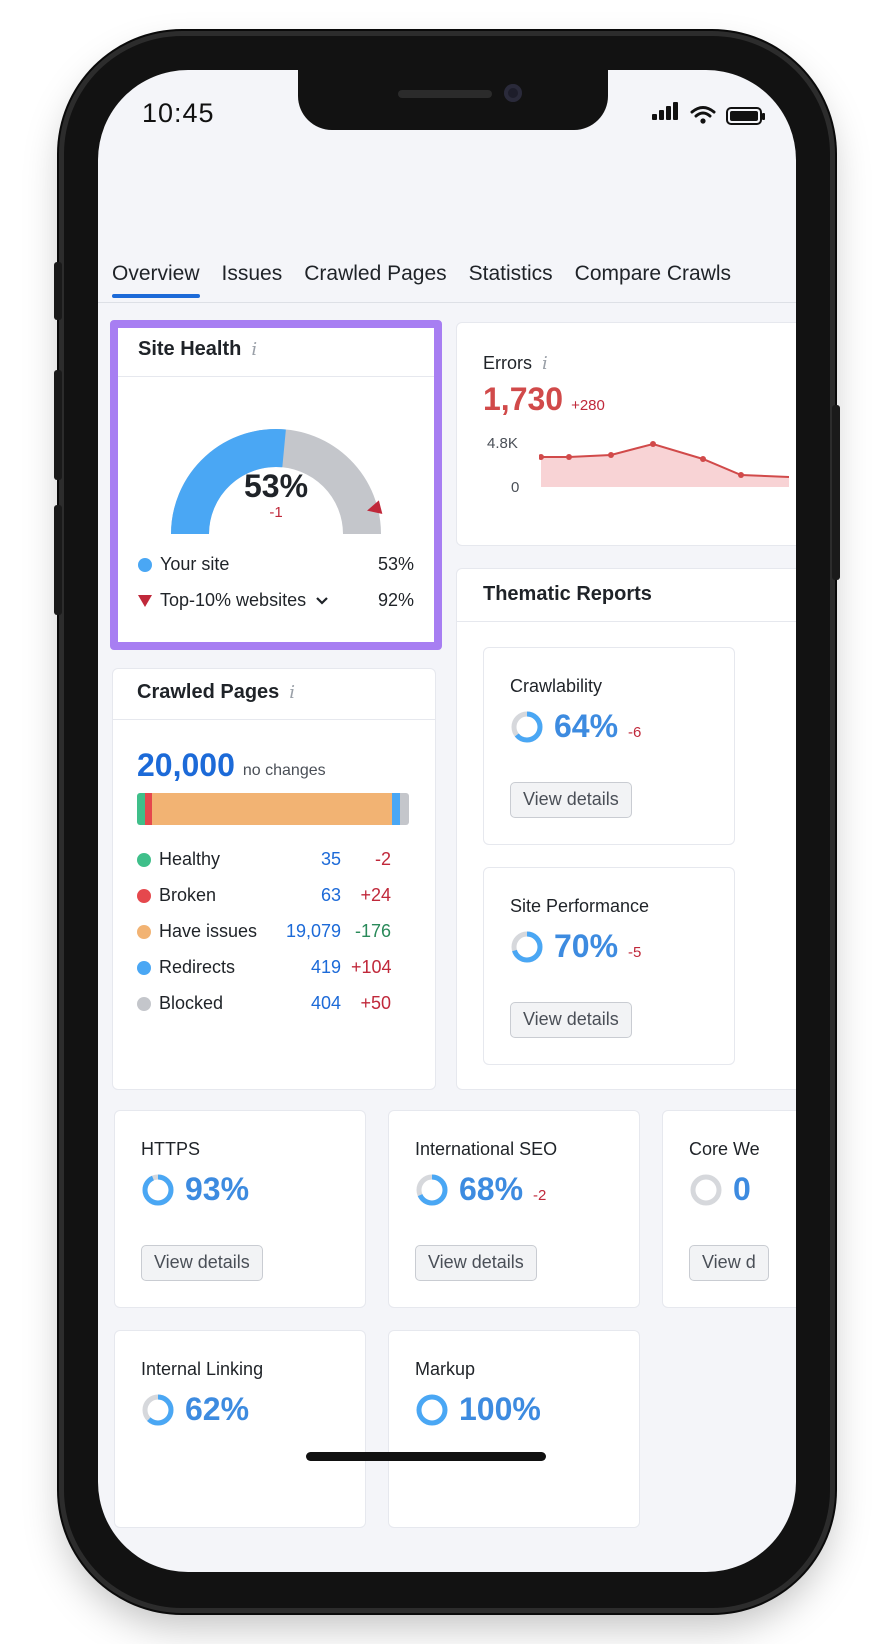  I want to click on thematic-reports-title: Thematic Reports, so click(567, 594).